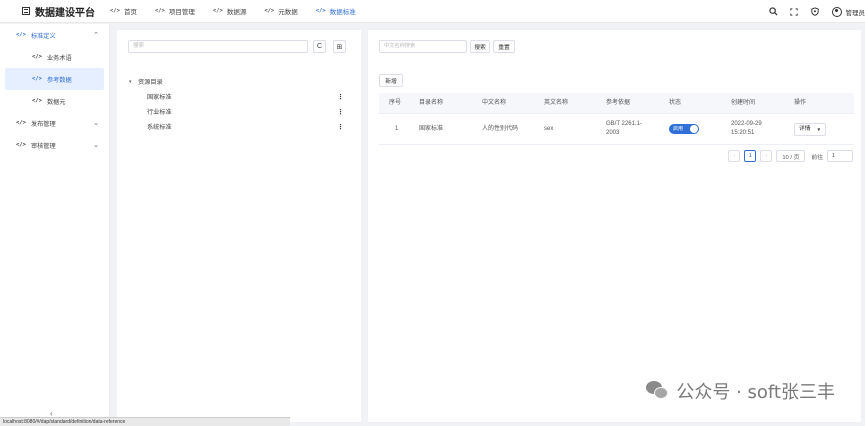  I want to click on shield-icon, so click(815, 11).